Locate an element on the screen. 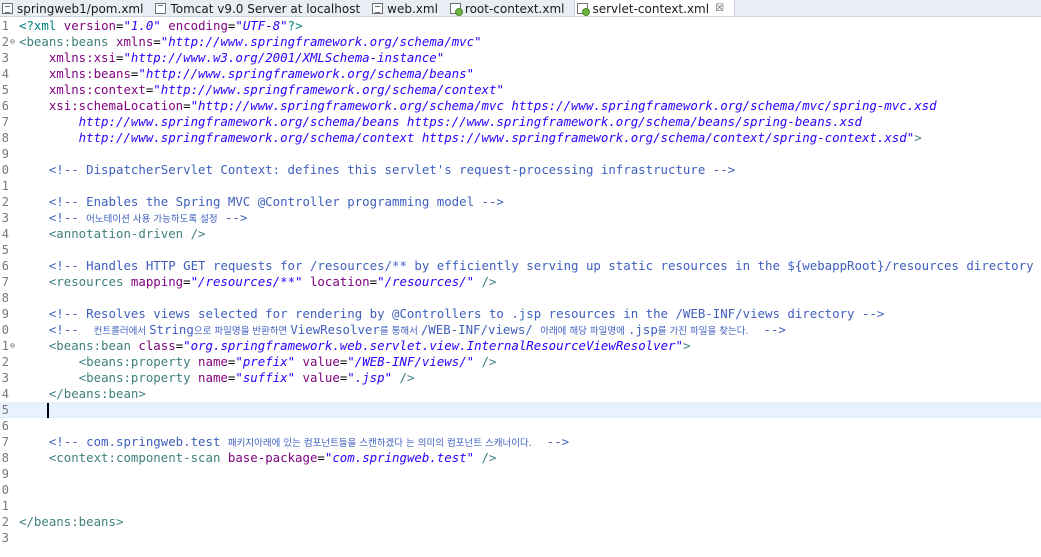  tab-tomcat-v9-0-server-at-localhost: Tomcat v9.0 Server at localhost is located at coordinates (261, 8).